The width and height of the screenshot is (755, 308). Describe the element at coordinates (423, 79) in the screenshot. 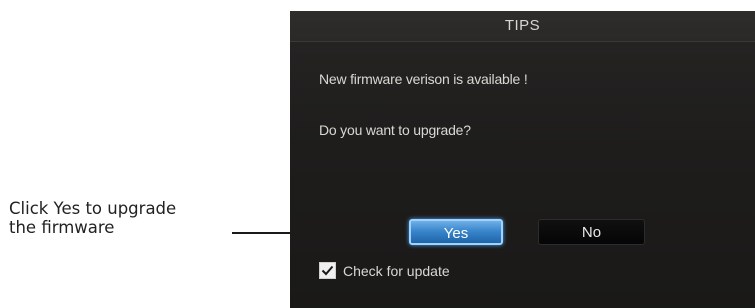

I see `firmware-available-message: New firmware verison is available !` at that location.